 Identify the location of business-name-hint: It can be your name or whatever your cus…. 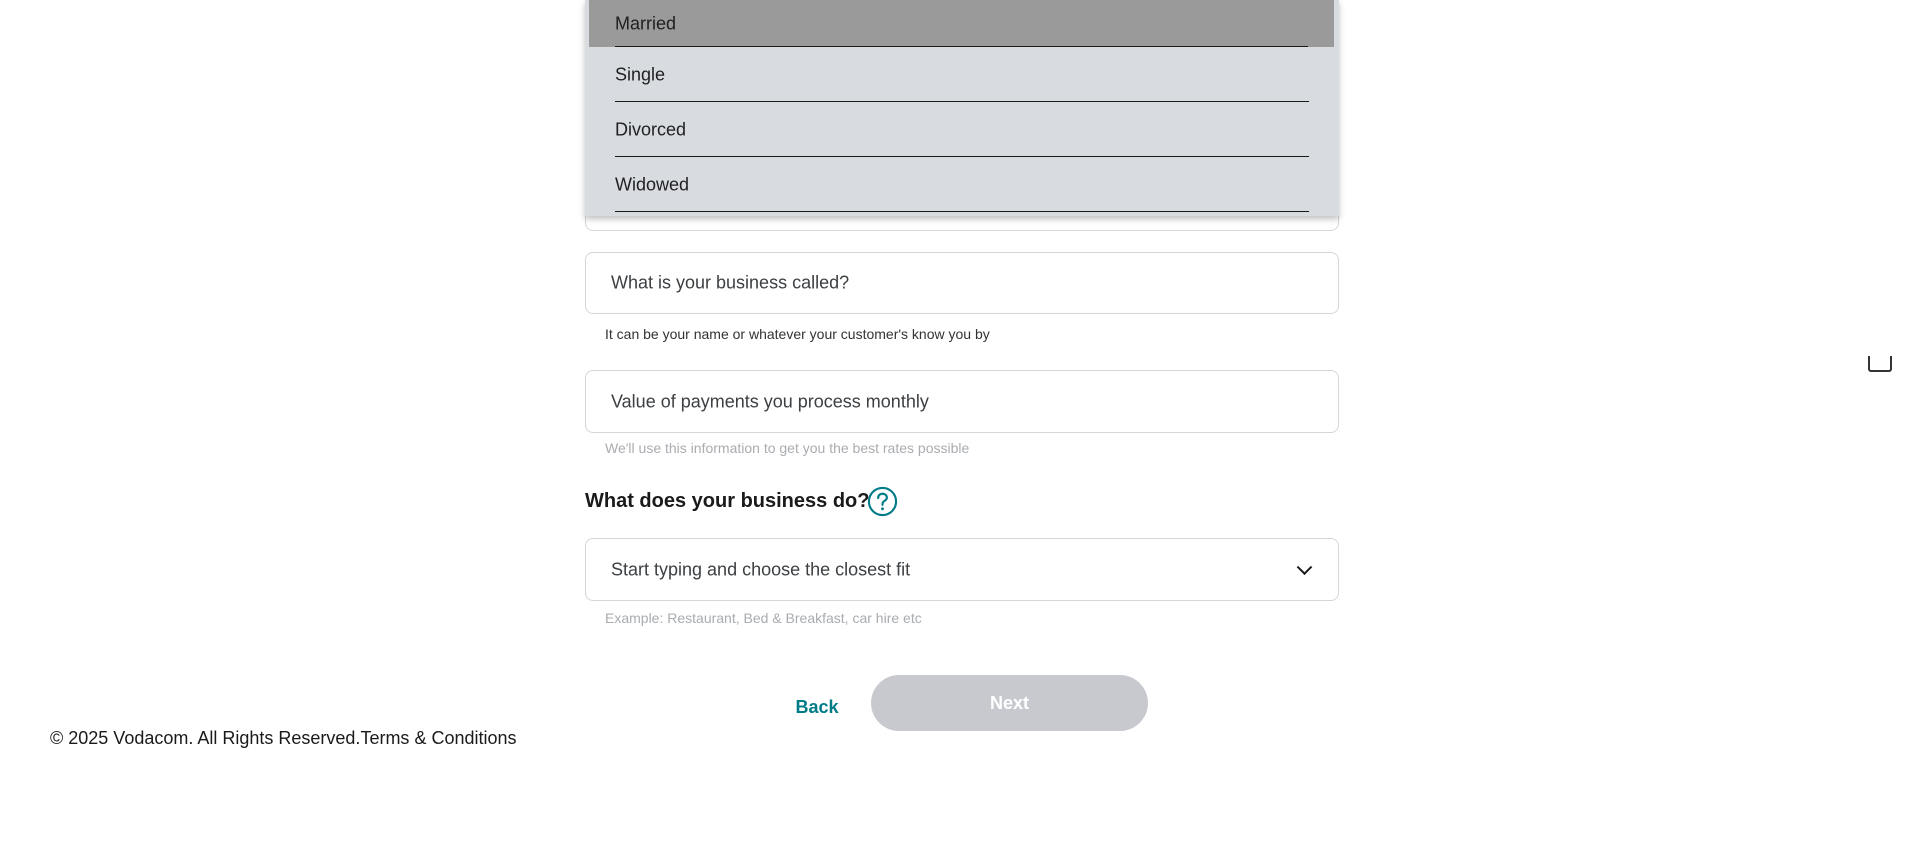
(797, 334).